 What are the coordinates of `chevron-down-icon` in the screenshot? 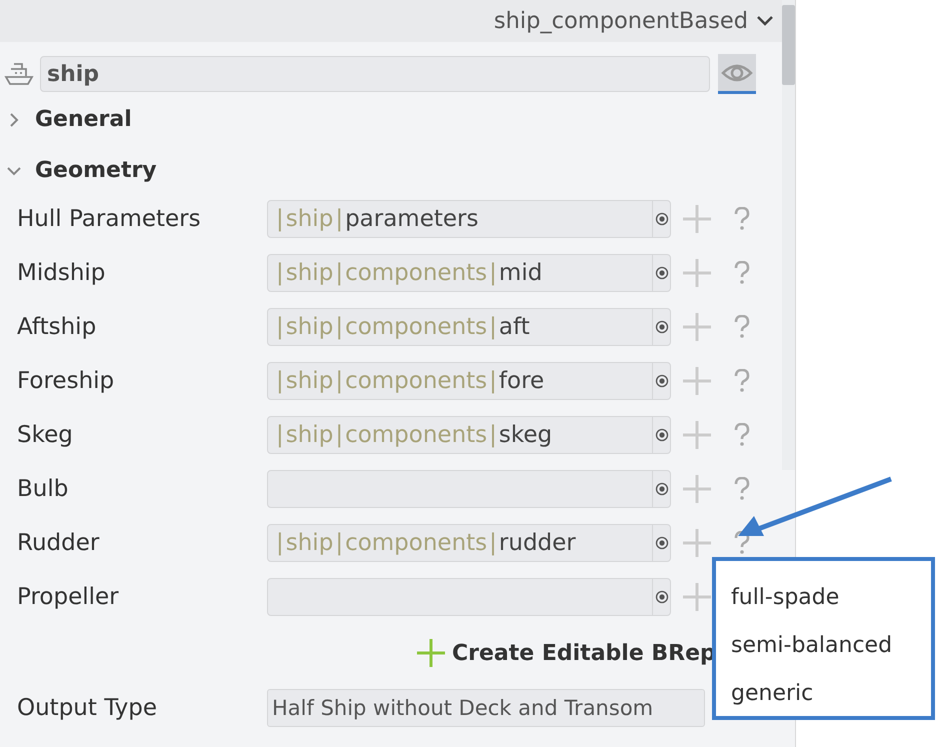 It's located at (765, 21).